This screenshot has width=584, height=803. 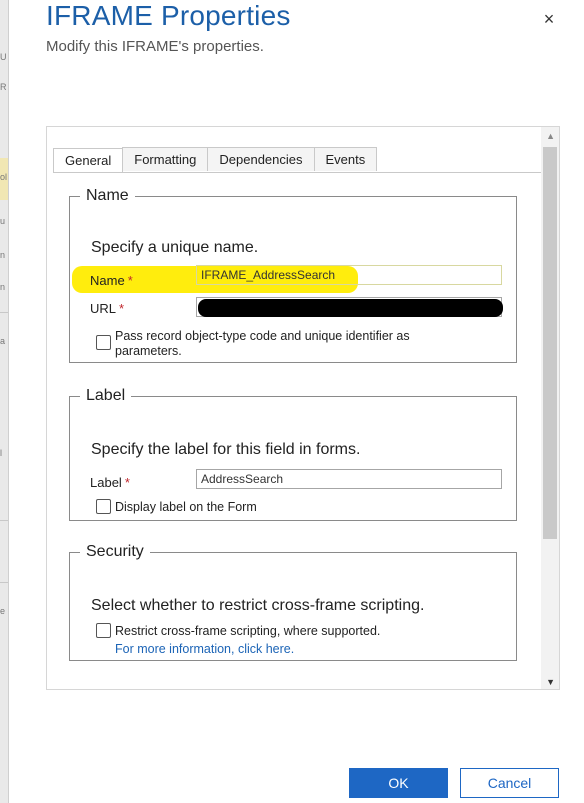 What do you see at coordinates (3, 341) in the screenshot?
I see `background-fragment: a` at bounding box center [3, 341].